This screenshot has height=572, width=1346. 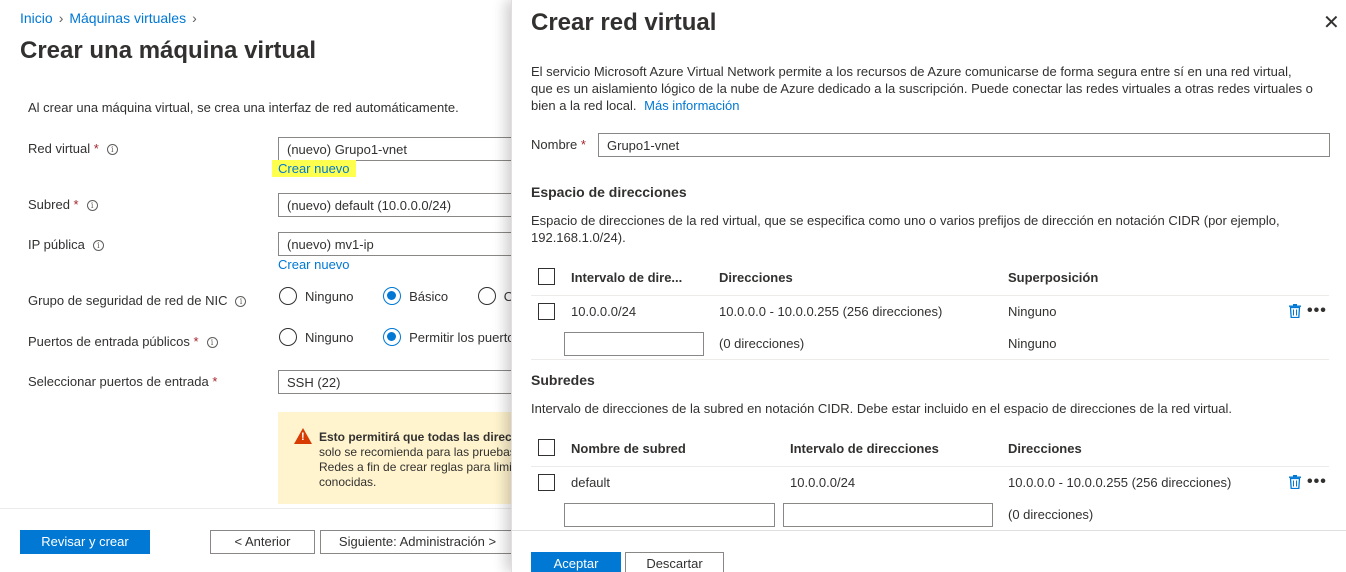 What do you see at coordinates (452, 337) in the screenshot?
I see `public-ports-option-allow: Permitir los puertos` at bounding box center [452, 337].